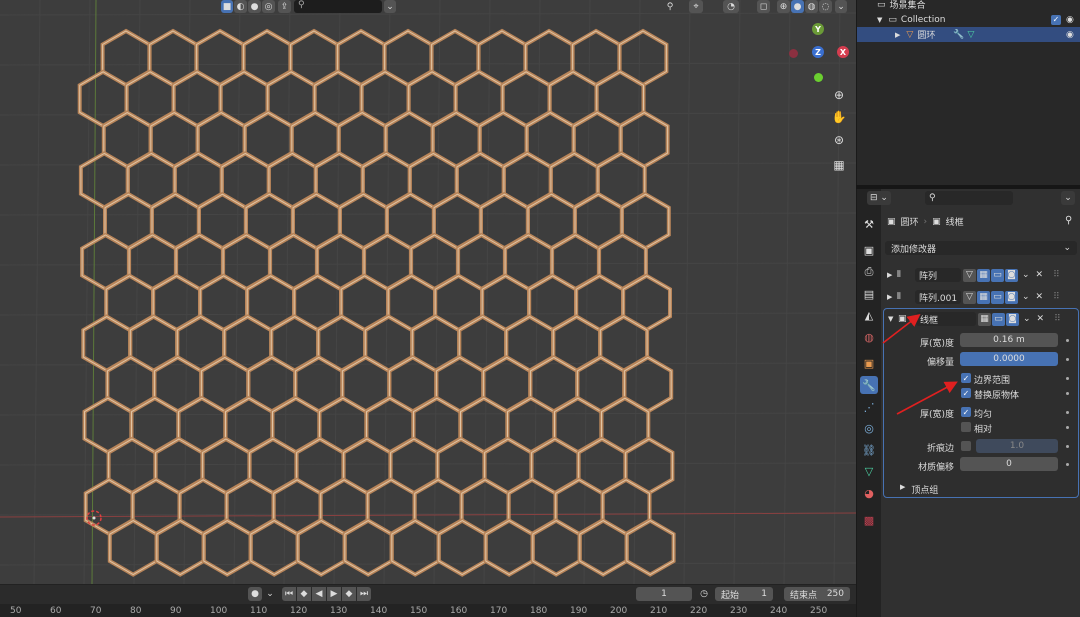 Image resolution: width=1080 pixels, height=617 pixels. What do you see at coordinates (704, 594) in the screenshot?
I see `stopwatch-icon: ◷` at bounding box center [704, 594].